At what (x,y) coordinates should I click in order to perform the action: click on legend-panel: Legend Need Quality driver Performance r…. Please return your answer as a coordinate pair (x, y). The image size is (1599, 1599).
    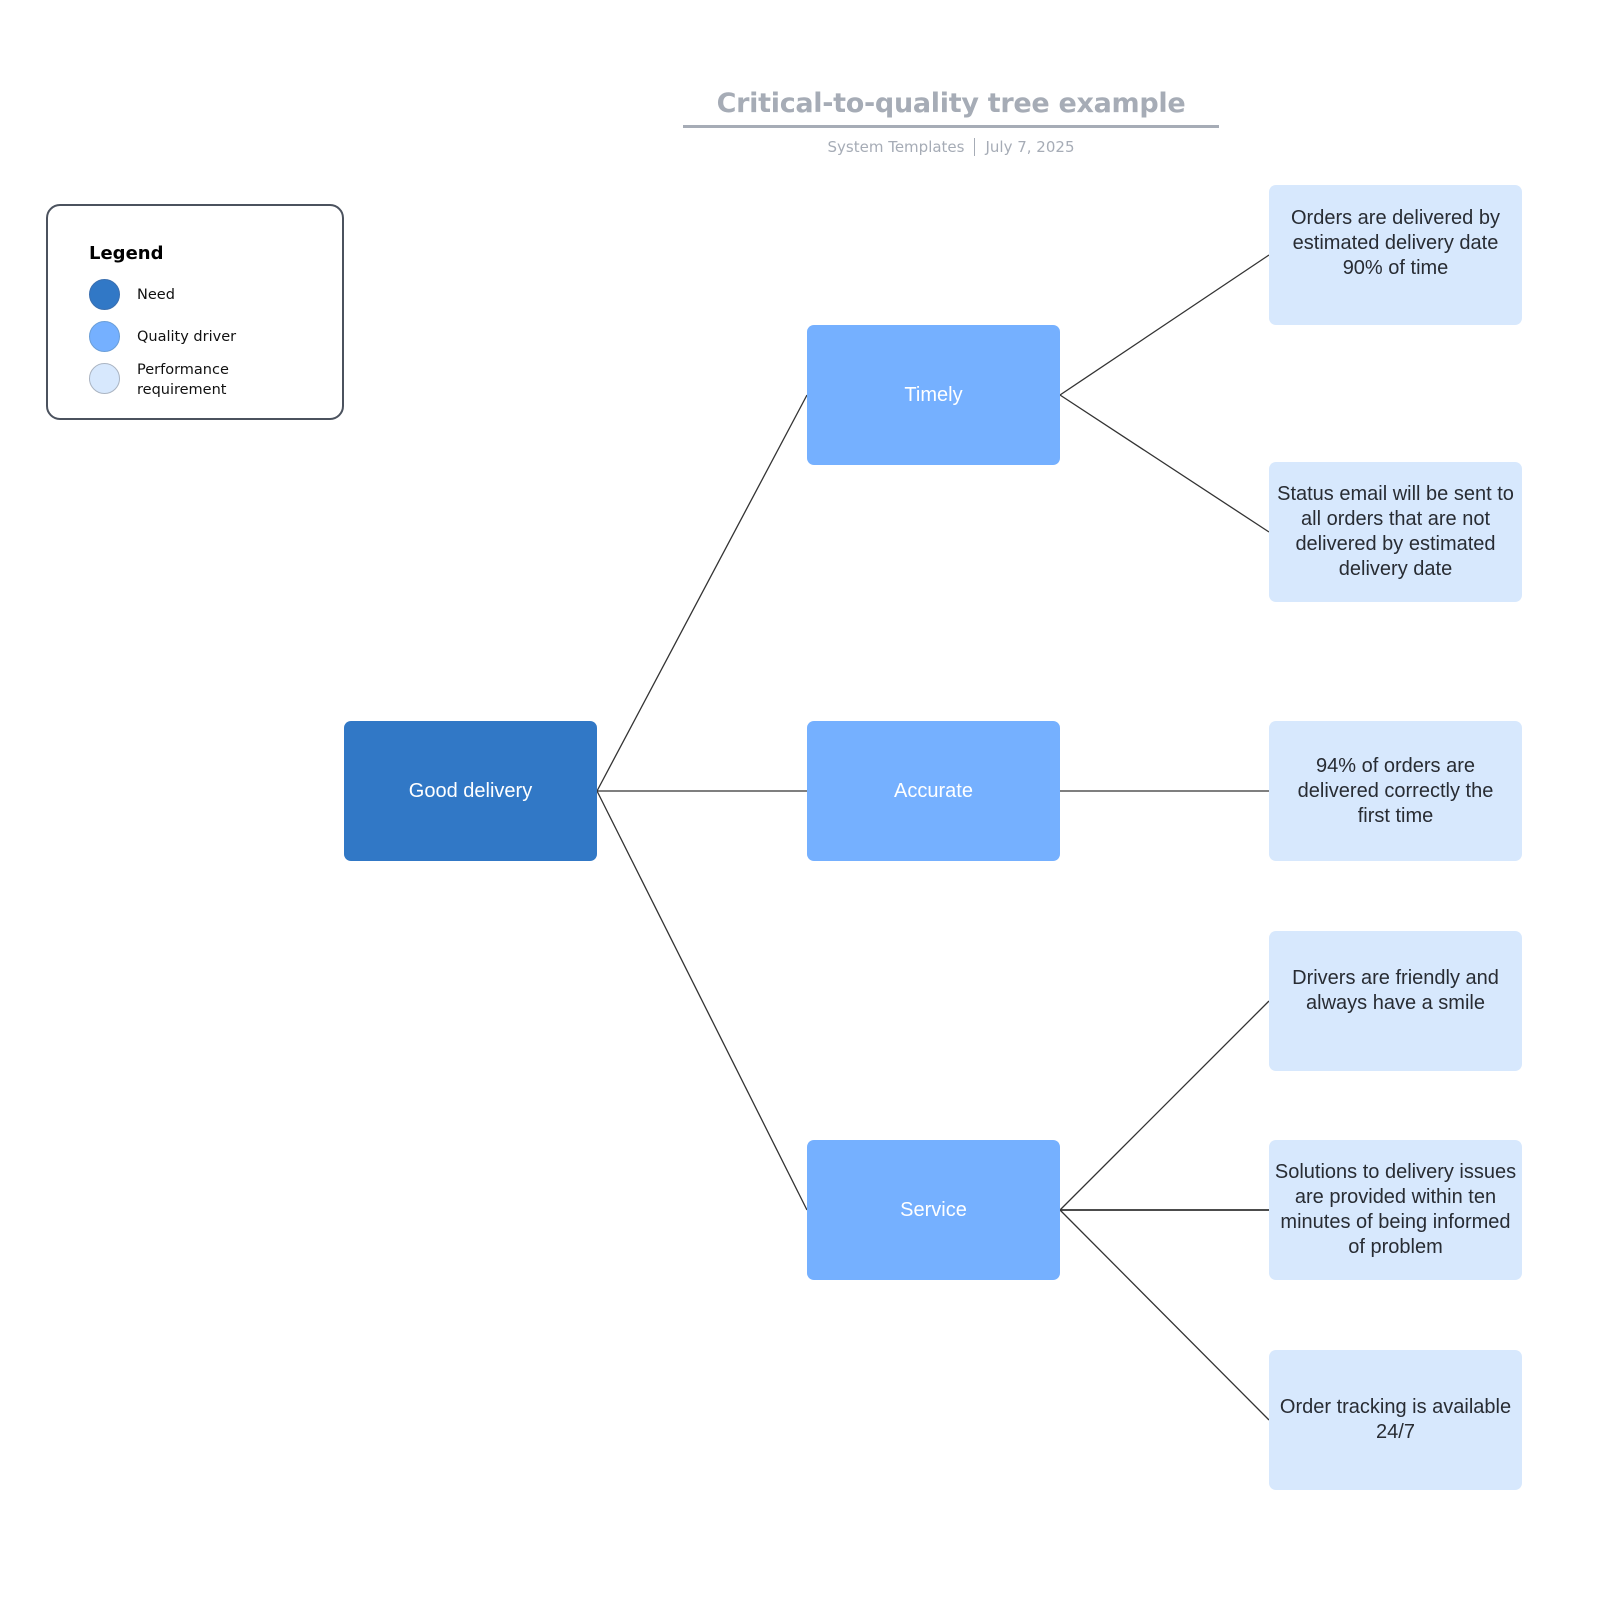
    Looking at the image, I should click on (195, 312).